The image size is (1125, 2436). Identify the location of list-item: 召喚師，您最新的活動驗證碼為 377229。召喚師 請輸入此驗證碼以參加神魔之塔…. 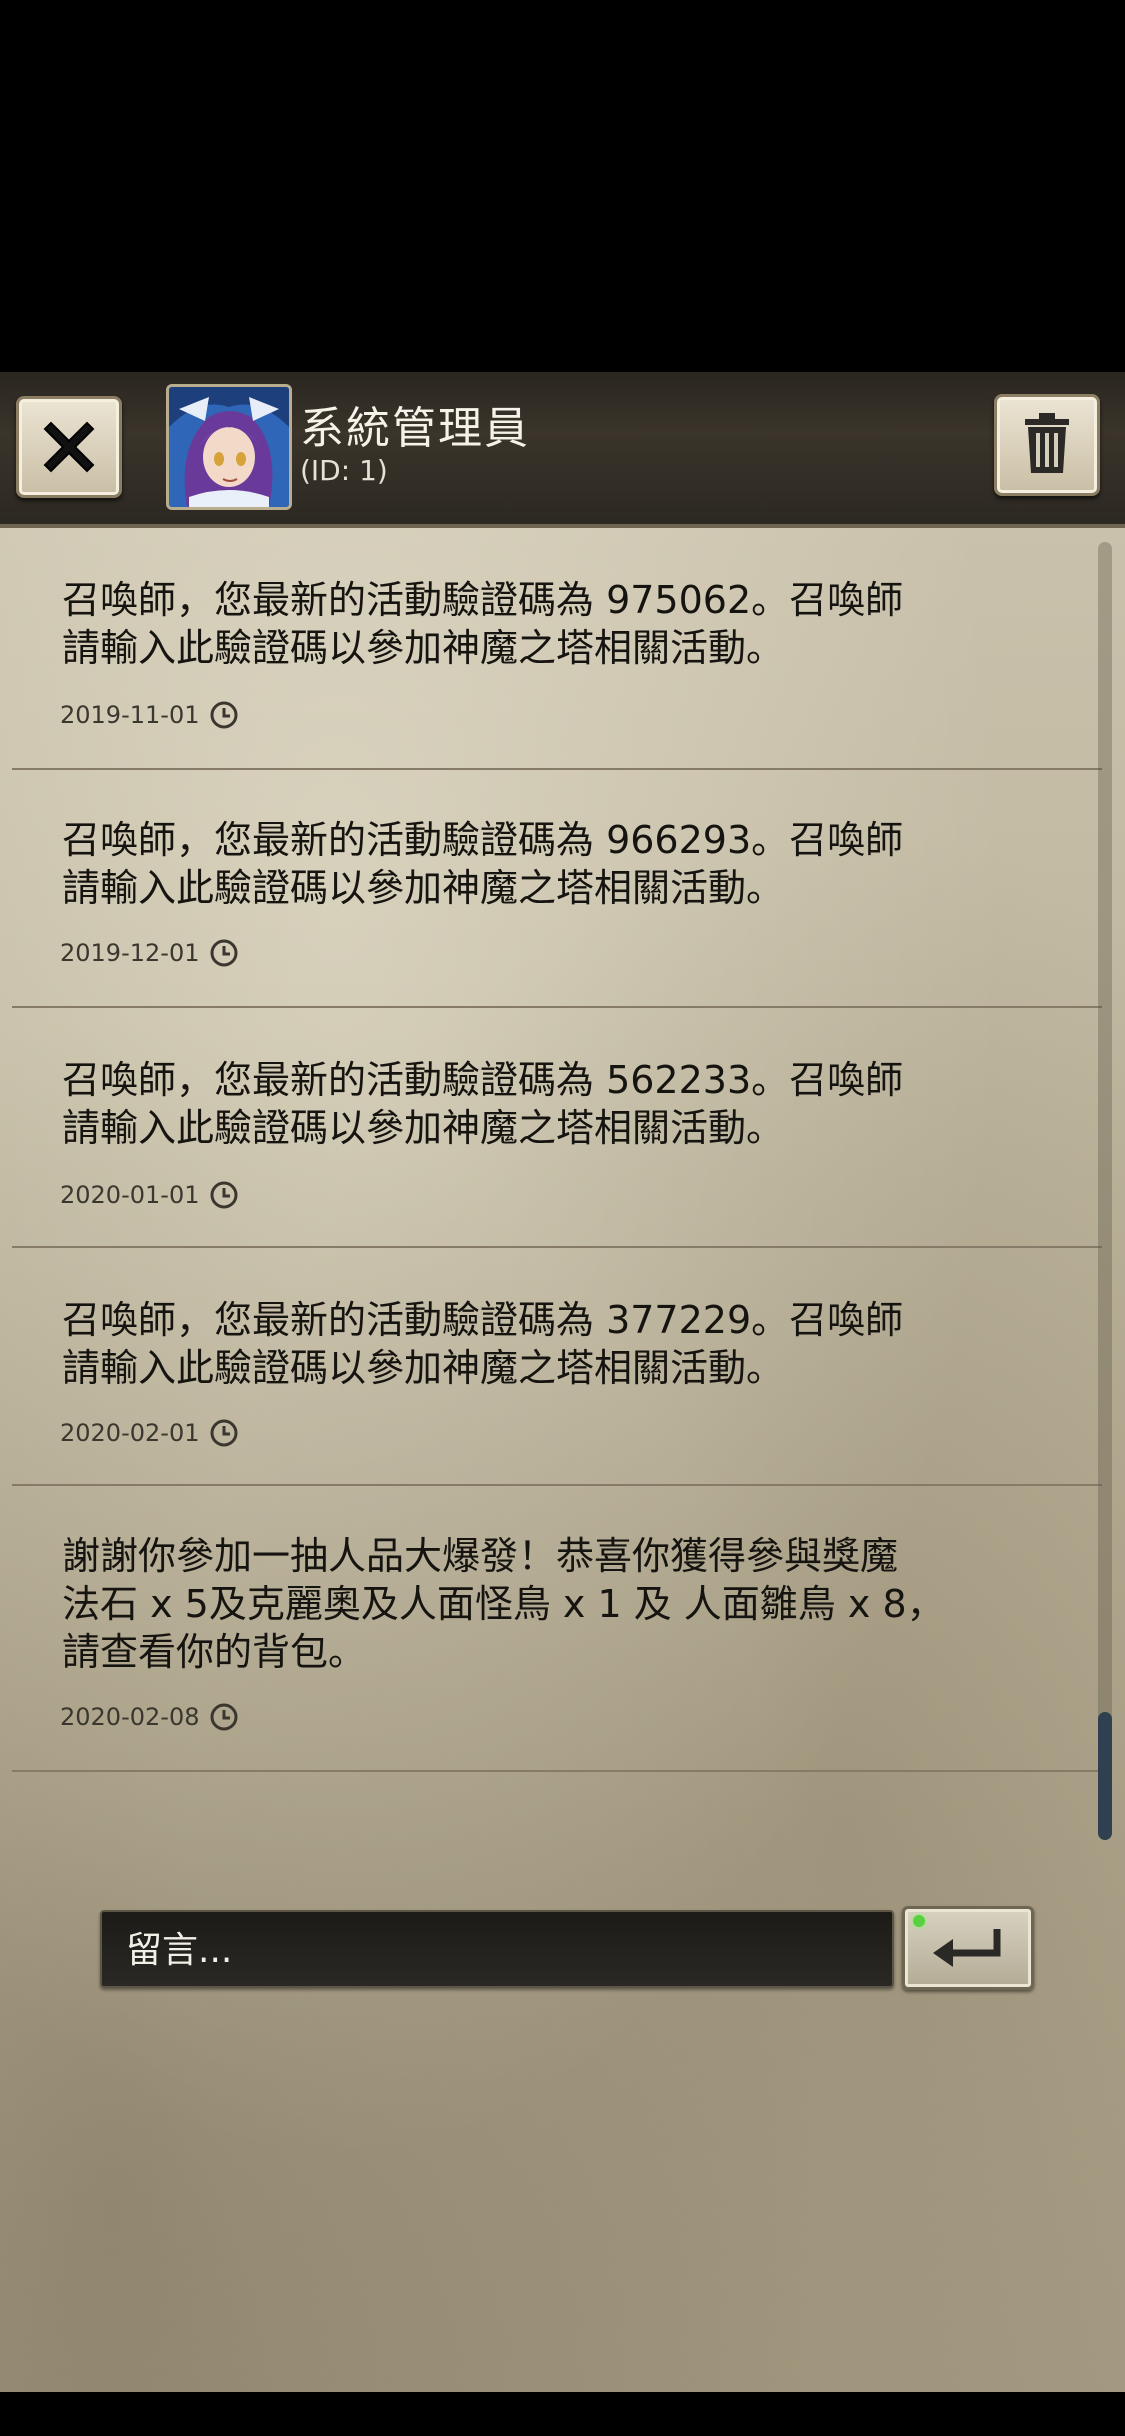
(557, 1366).